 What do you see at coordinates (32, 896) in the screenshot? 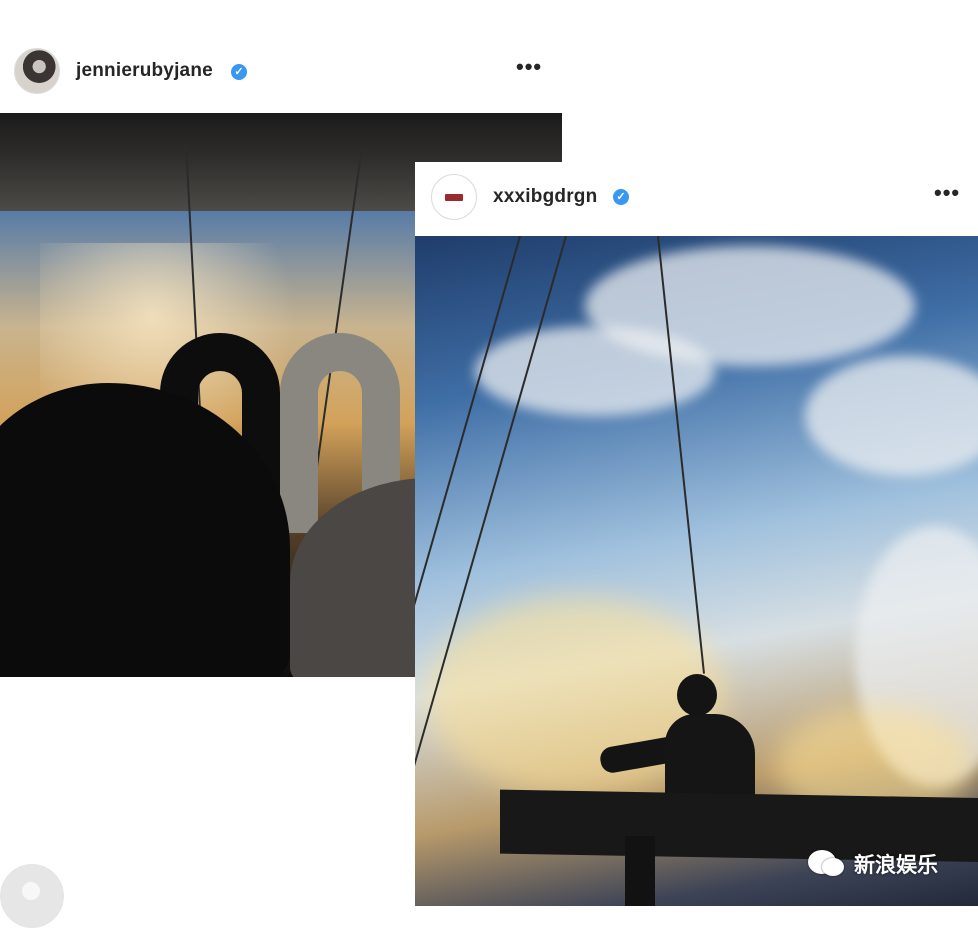
I see `default-avatar-icon` at bounding box center [32, 896].